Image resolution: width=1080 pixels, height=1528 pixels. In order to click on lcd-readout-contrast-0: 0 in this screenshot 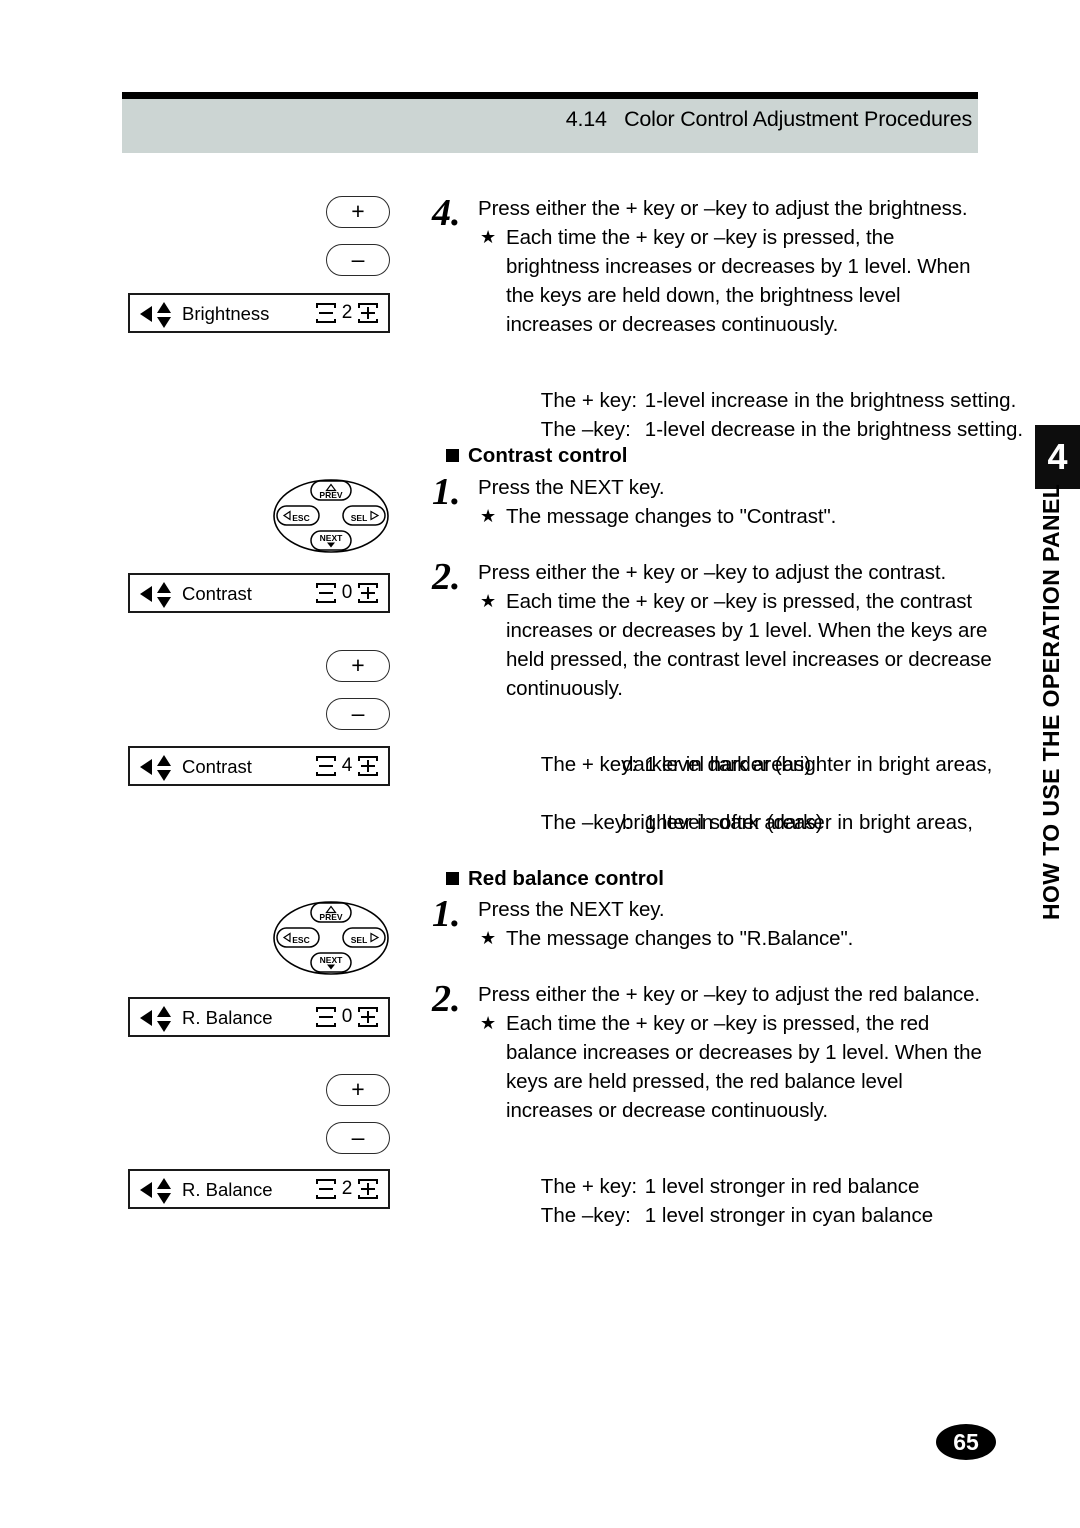, I will do `click(347, 593)`.